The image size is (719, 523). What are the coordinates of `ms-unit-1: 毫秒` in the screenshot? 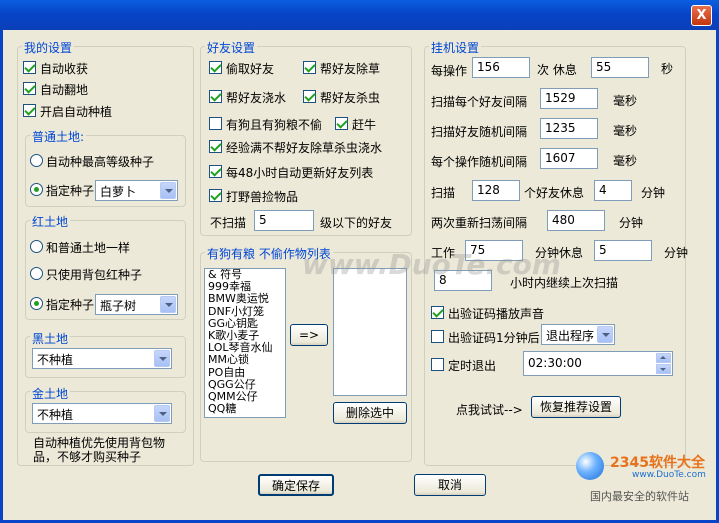 It's located at (625, 101).